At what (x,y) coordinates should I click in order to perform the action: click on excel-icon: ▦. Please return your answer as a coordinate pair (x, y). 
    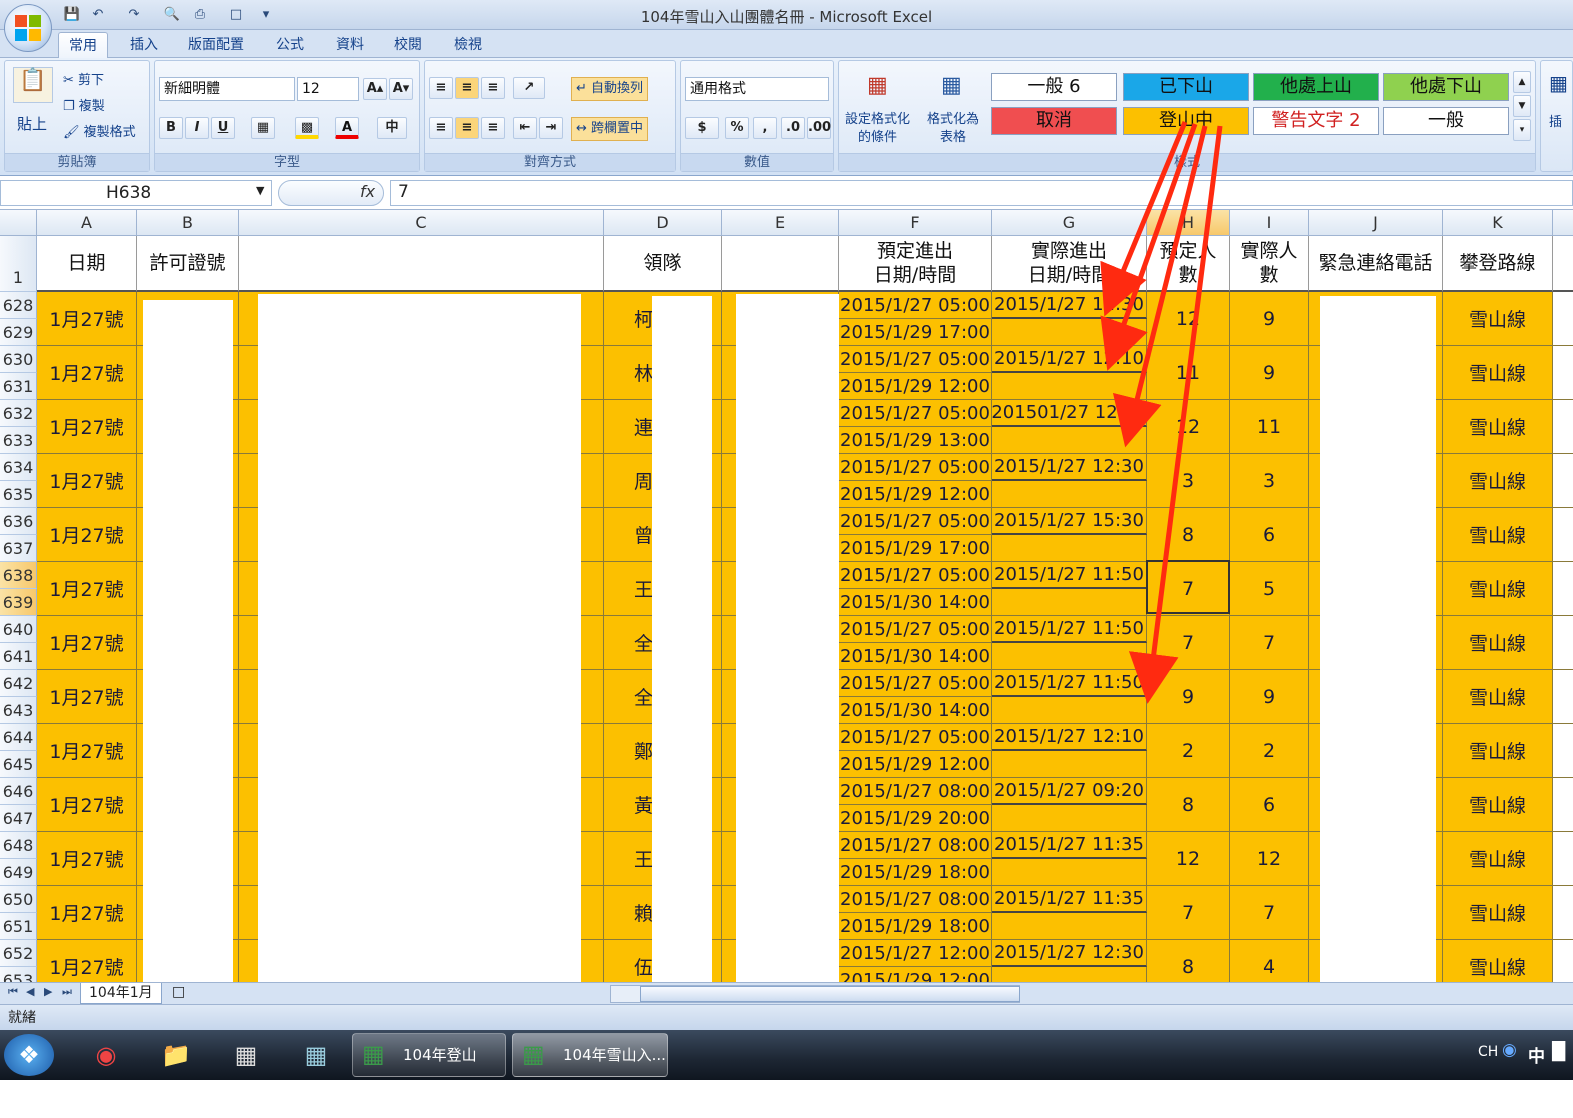
    Looking at the image, I should click on (373, 1054).